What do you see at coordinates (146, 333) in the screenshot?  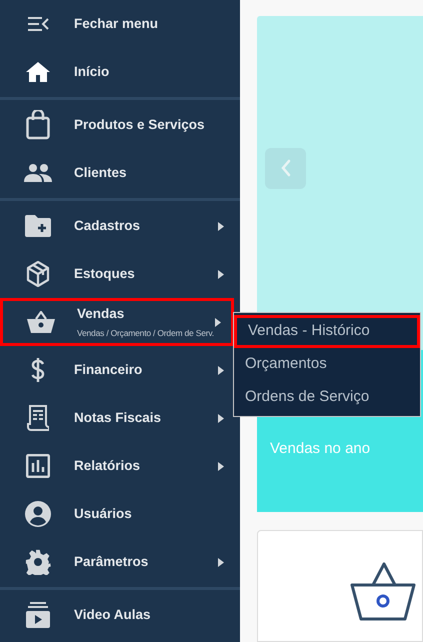 I see `menu-subtitle: Vendas / Orçamento / Ordem de Serv.` at bounding box center [146, 333].